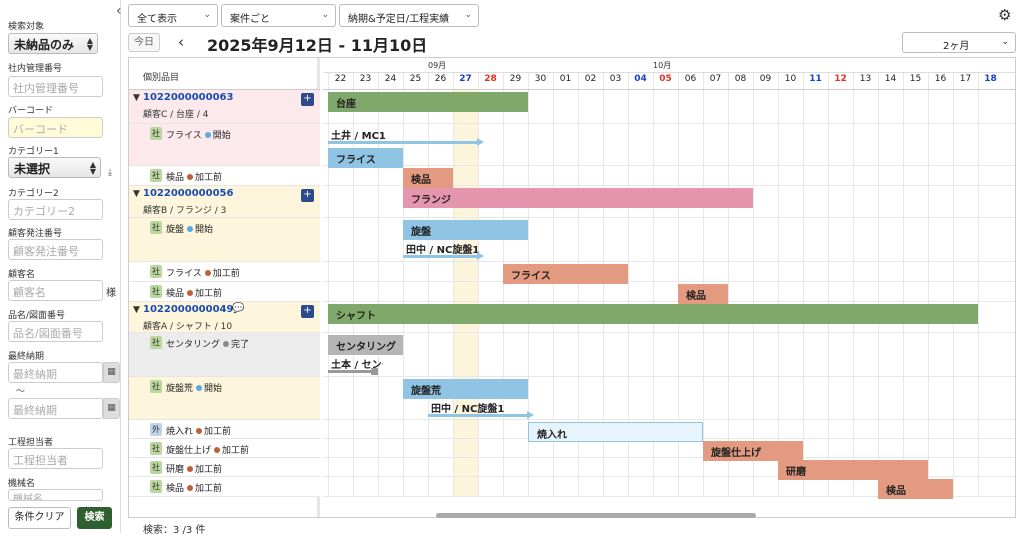 This screenshot has width=1024, height=536. Describe the element at coordinates (33, 194) in the screenshot. I see `category2-label: カテゴリー2` at that location.